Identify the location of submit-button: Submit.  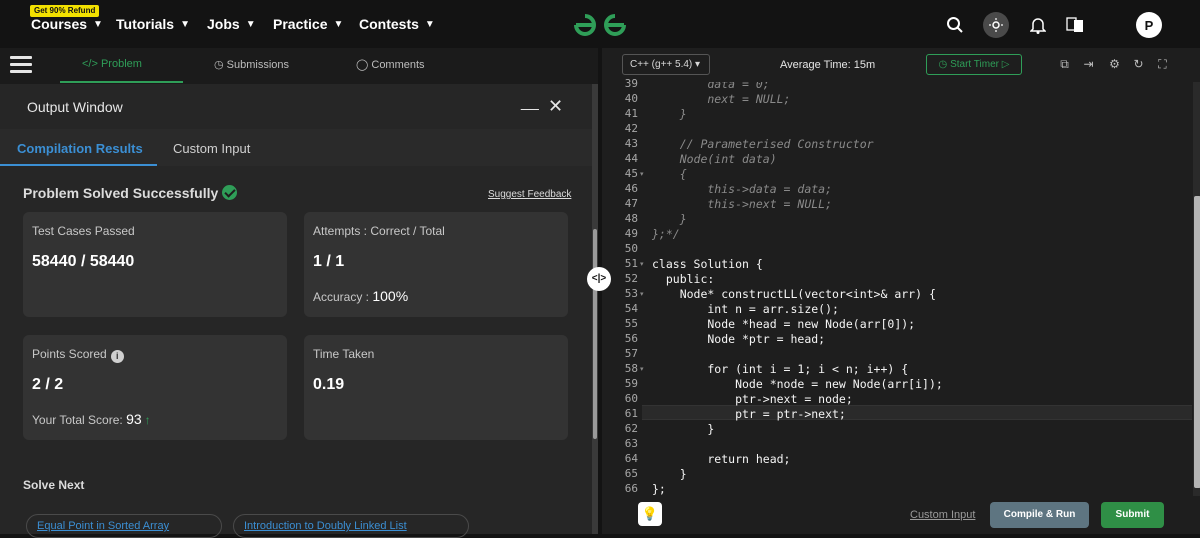
(1132, 515).